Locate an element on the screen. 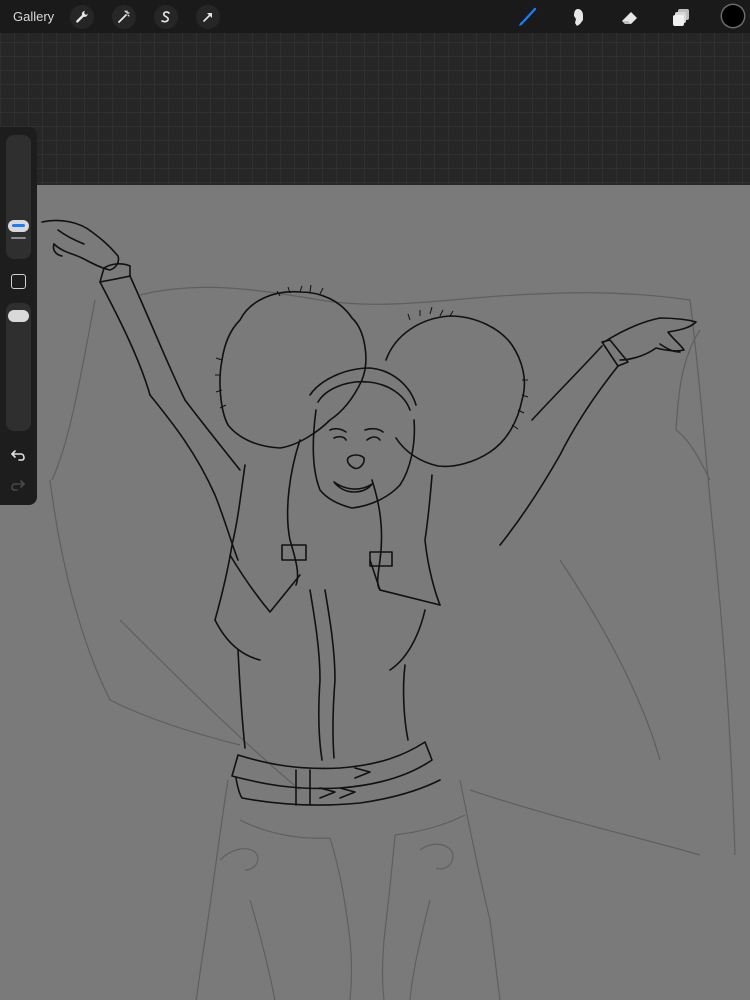  eraser-icon is located at coordinates (630, 17).